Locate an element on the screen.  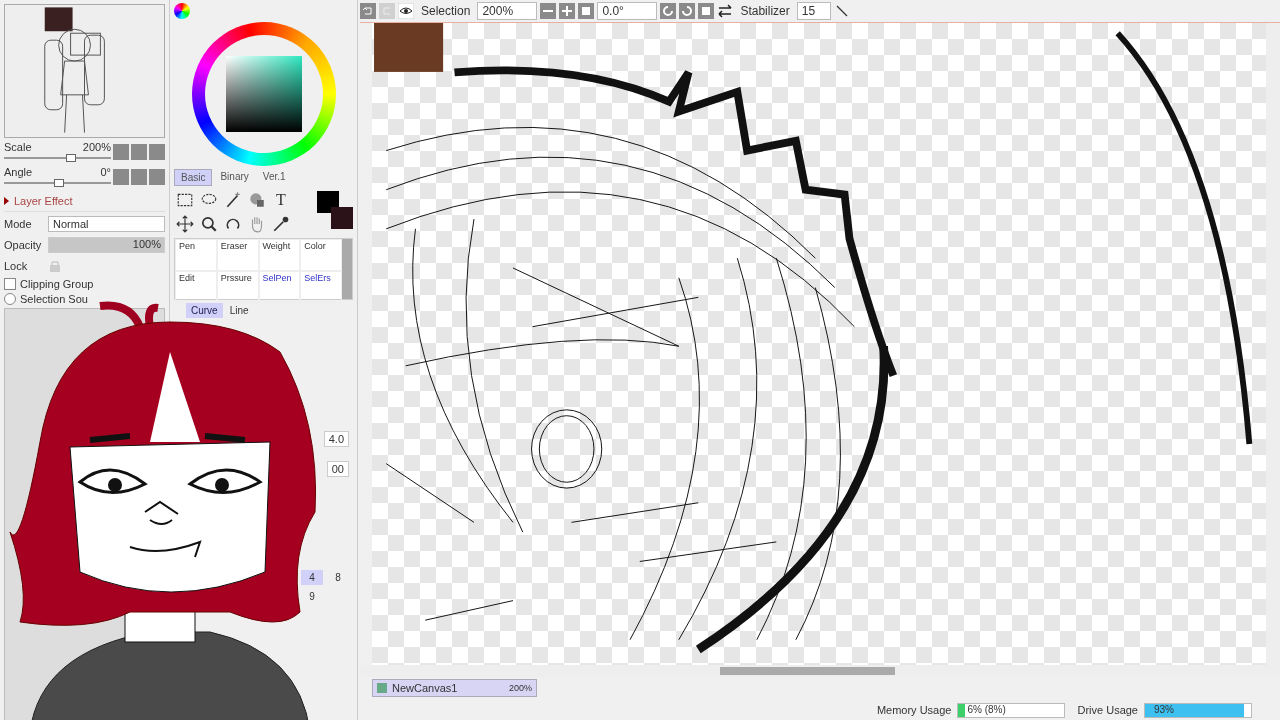
scrollbar-thumb is located at coordinates (807, 671).